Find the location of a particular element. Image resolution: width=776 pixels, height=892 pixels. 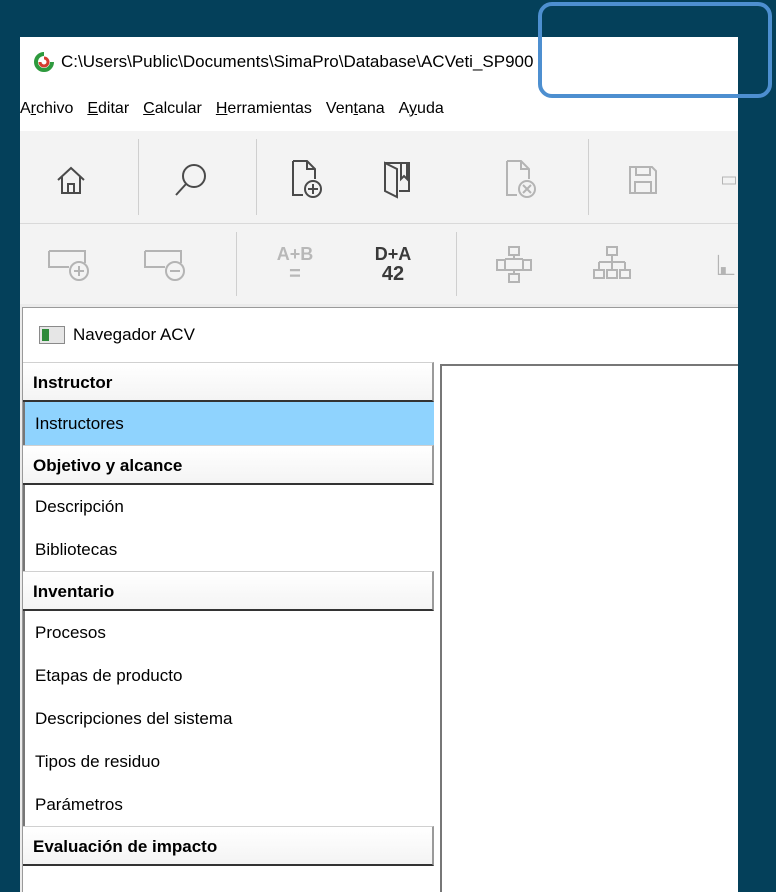

add-item-icon is located at coordinates (68, 265).